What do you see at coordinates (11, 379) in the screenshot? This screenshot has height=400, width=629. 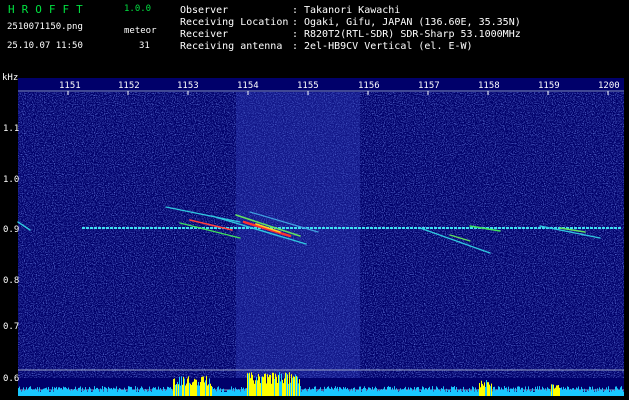 I see `y-tick-label: 0.6` at bounding box center [11, 379].